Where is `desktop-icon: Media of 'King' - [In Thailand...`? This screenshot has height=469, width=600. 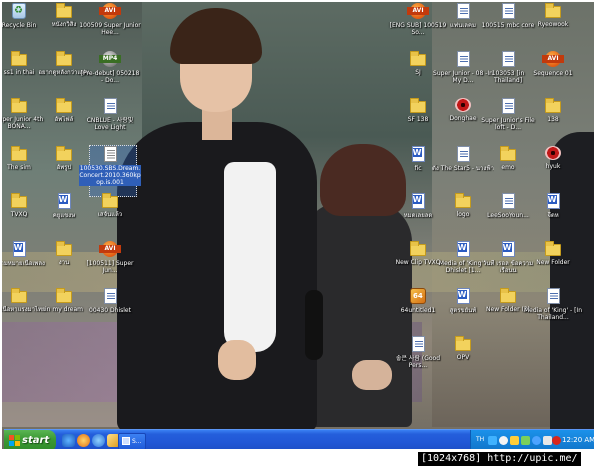
desktop-icon: Media of 'King' - [In Thailand... is located at coordinates (553, 312).